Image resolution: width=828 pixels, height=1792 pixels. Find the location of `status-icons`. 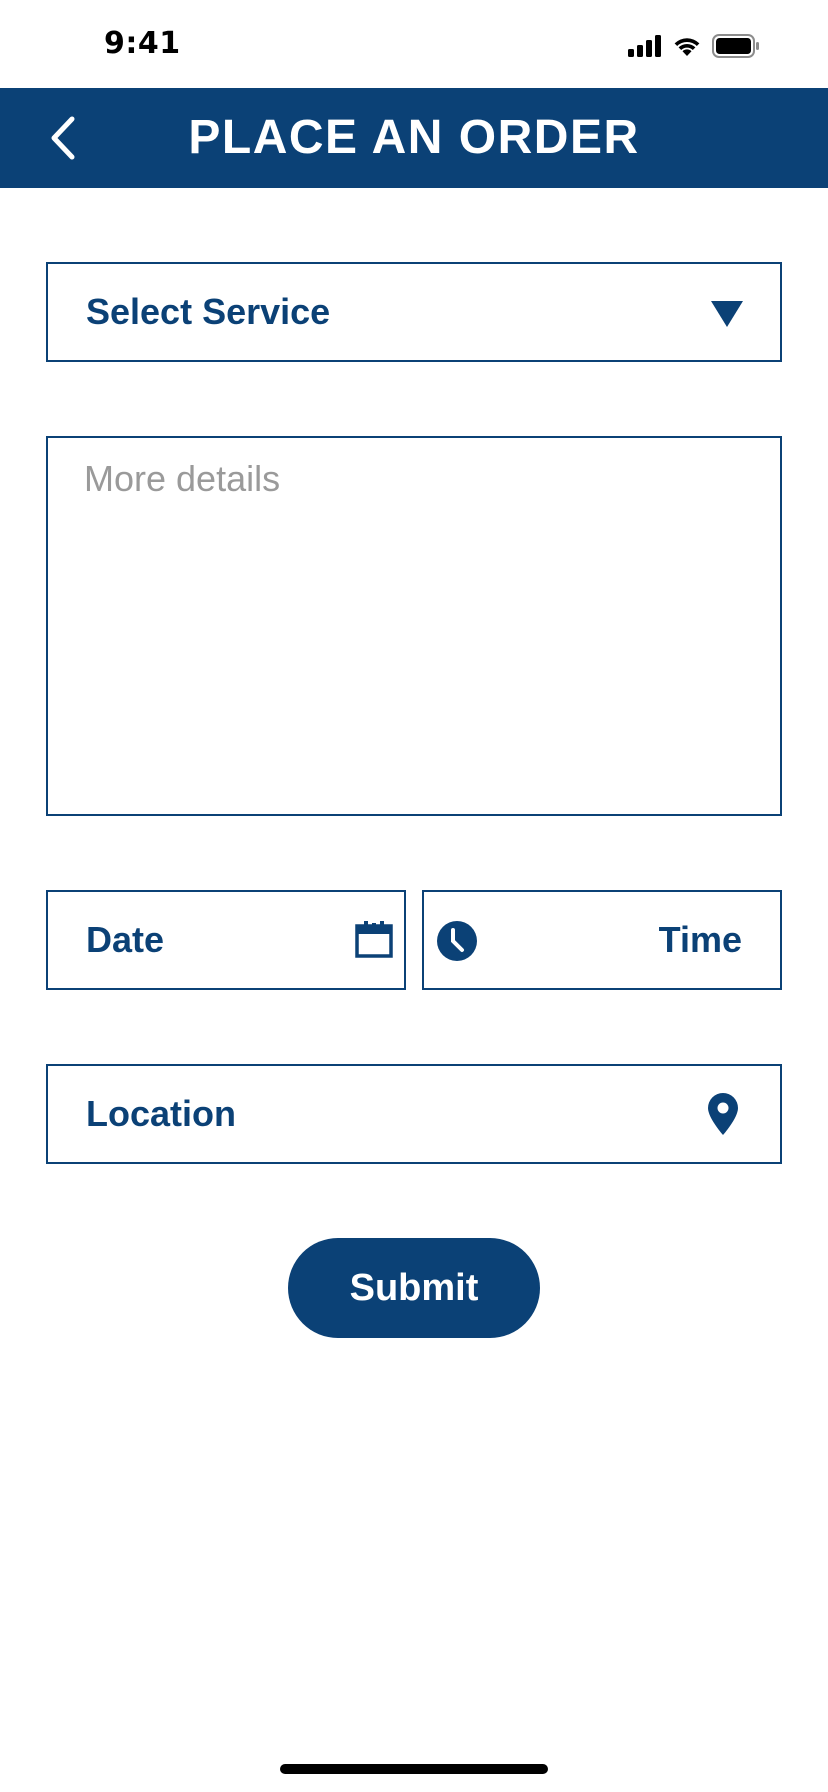

status-icons is located at coordinates (694, 46).